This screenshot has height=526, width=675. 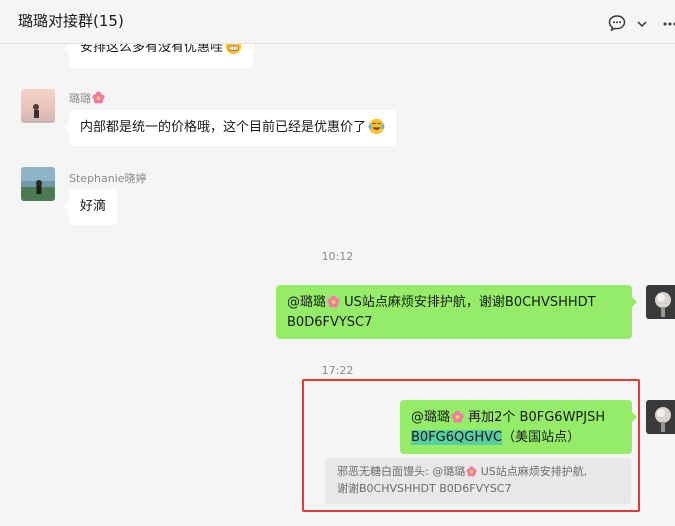 I want to click on sender-name: Stephanie晓婷, so click(x=108, y=178).